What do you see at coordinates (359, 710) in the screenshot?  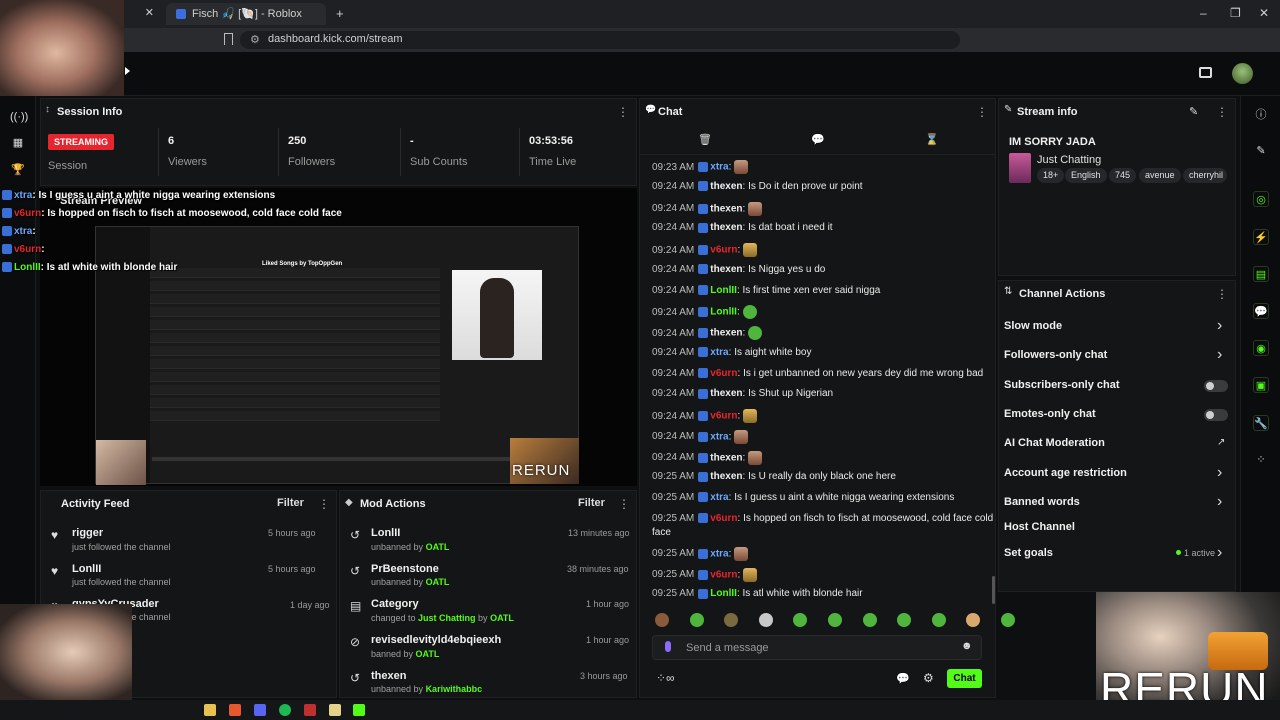 I see `taskbar-kick-icon` at bounding box center [359, 710].